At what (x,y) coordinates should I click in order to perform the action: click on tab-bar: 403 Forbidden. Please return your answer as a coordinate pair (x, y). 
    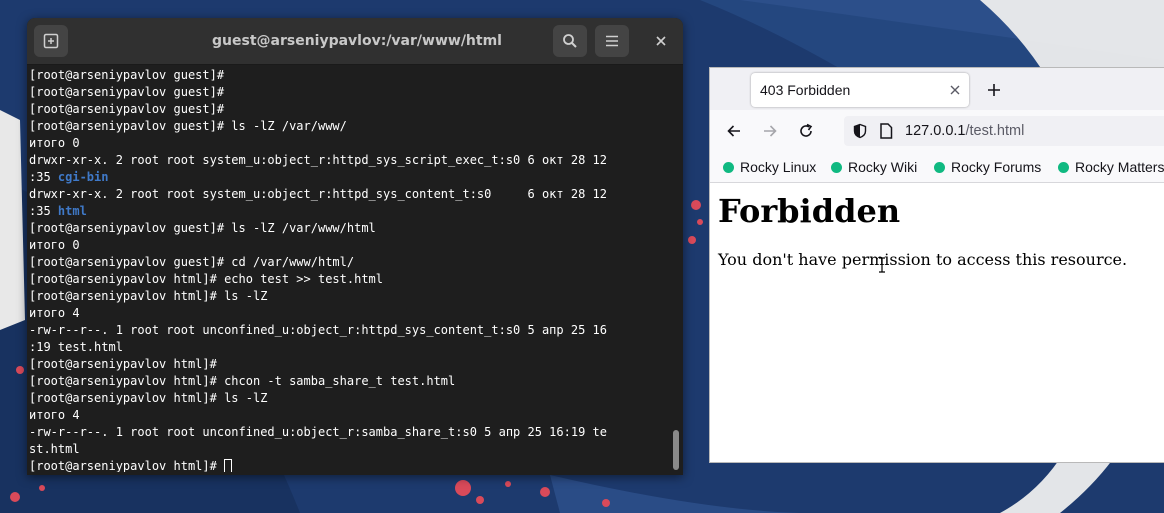
    Looking at the image, I should click on (937, 89).